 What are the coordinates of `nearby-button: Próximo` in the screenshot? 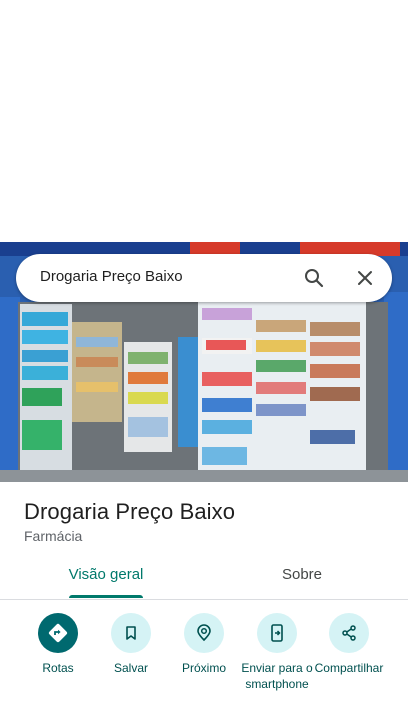 It's located at (204, 644).